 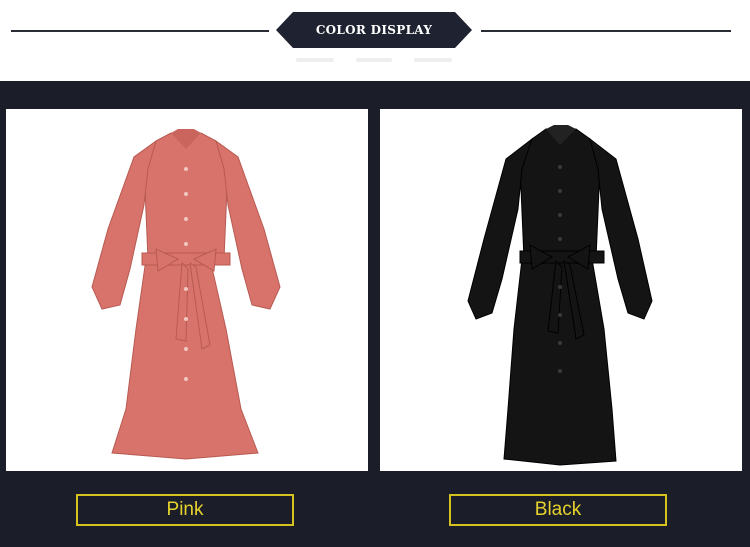 What do you see at coordinates (558, 510) in the screenshot?
I see `color-label-black: Black` at bounding box center [558, 510].